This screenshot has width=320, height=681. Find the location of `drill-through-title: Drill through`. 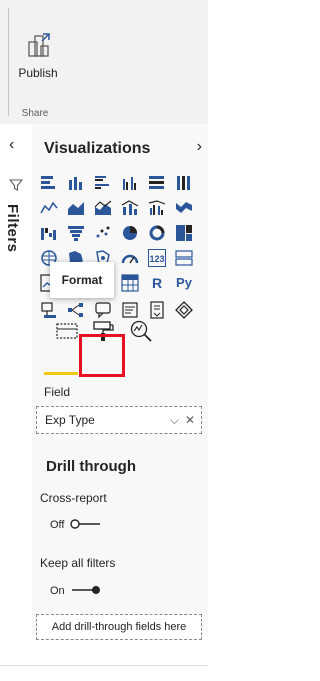

drill-through-title: Drill through is located at coordinates (91, 466).